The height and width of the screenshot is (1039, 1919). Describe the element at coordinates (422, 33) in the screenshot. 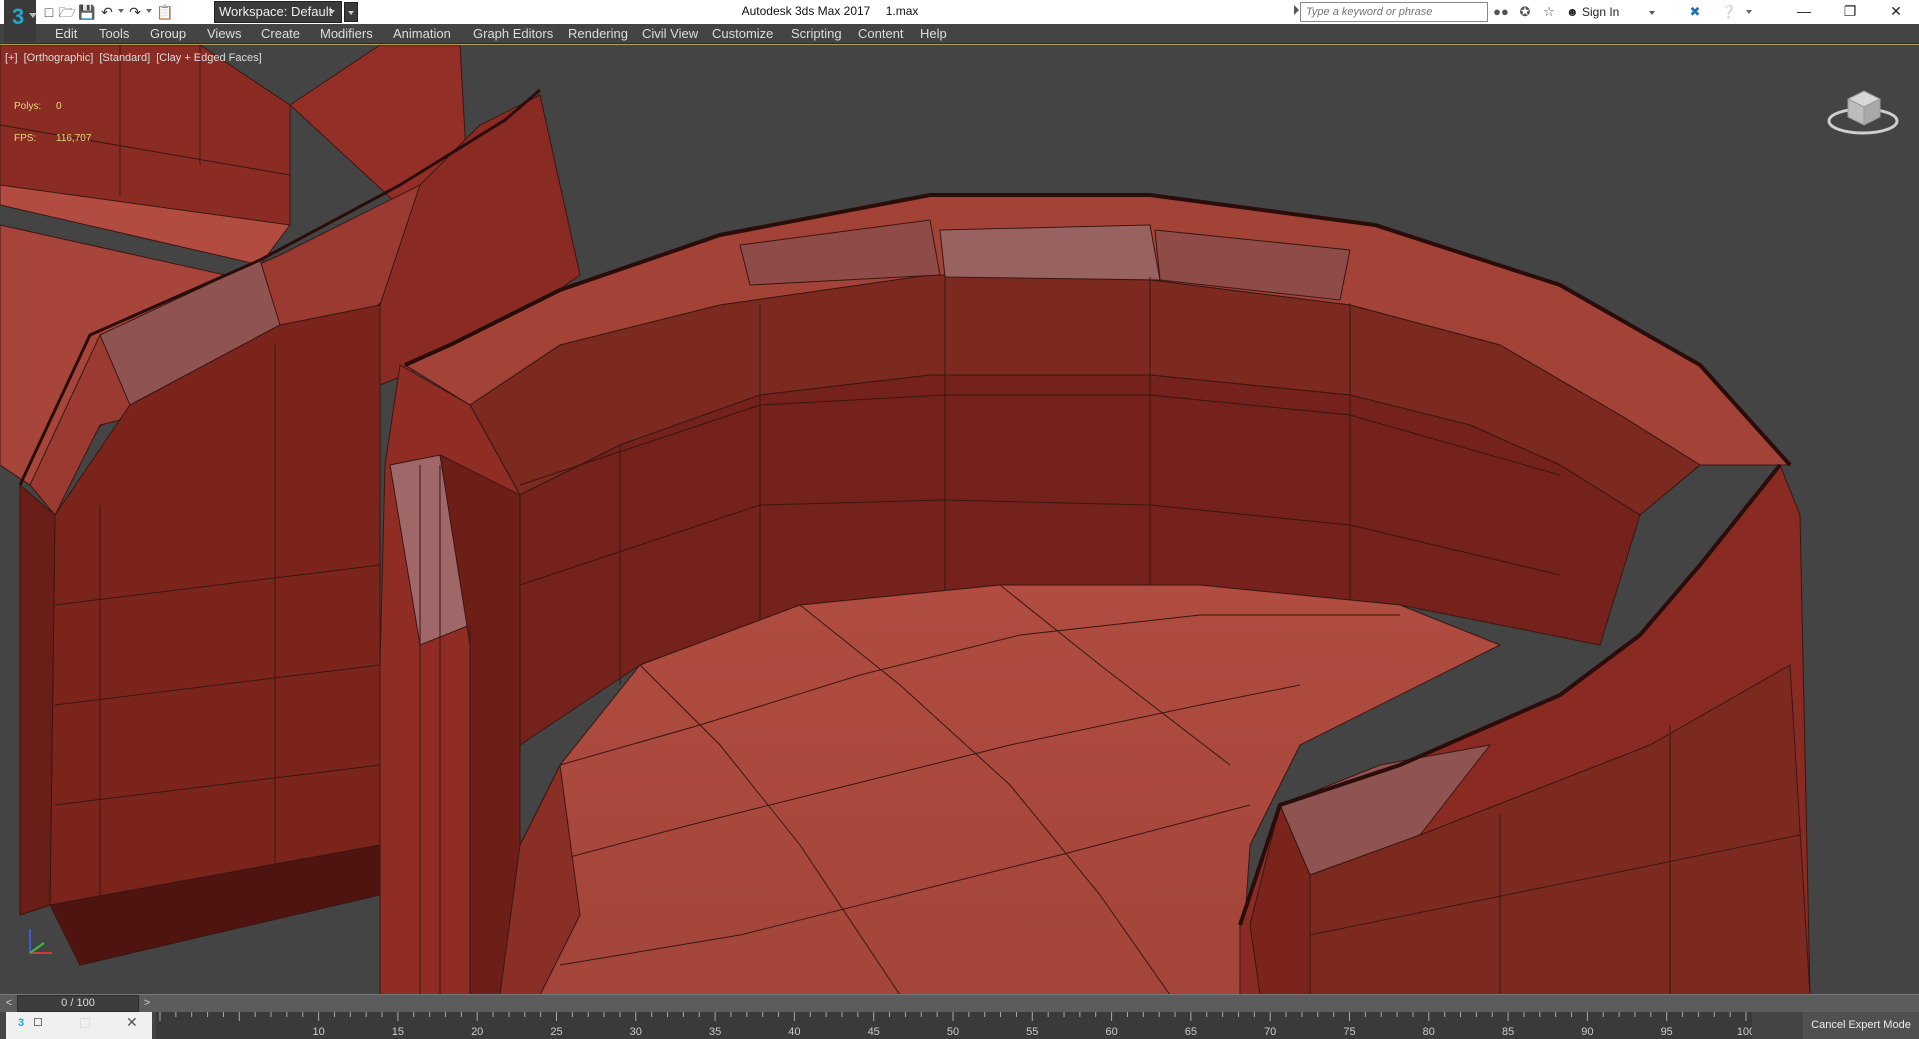

I see `menu-animation: Animation` at that location.